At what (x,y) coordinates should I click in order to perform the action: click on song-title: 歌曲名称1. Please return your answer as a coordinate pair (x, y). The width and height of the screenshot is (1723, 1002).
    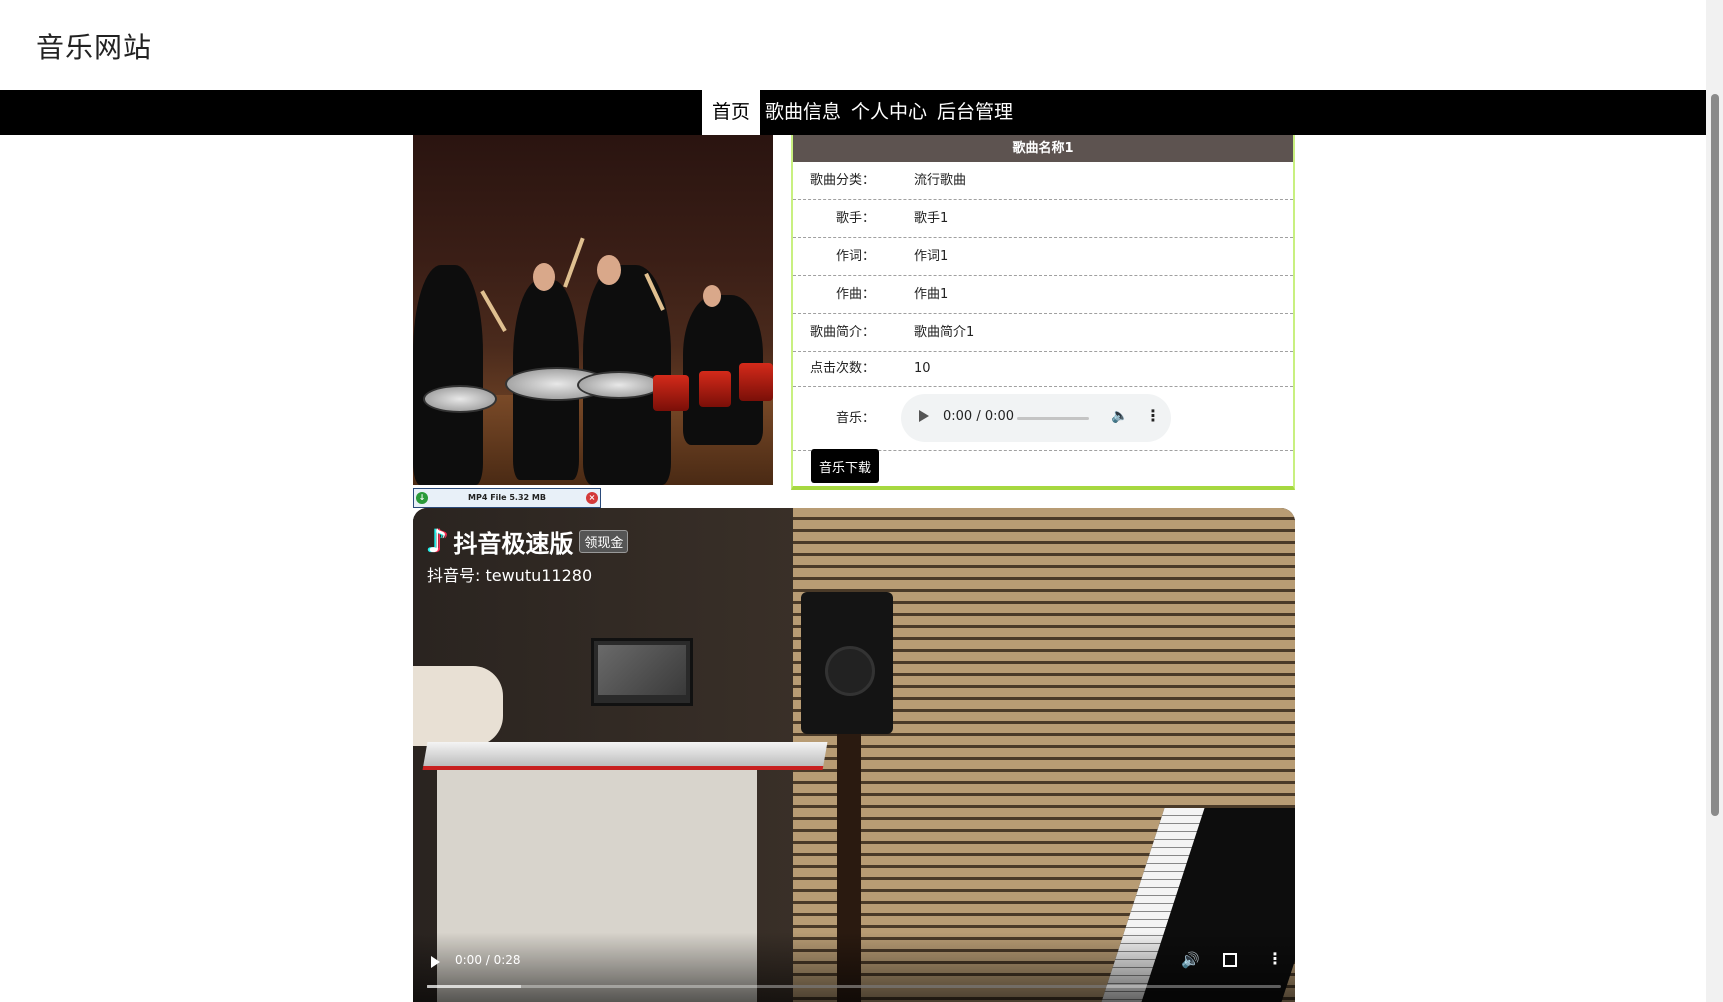
    Looking at the image, I should click on (1043, 148).